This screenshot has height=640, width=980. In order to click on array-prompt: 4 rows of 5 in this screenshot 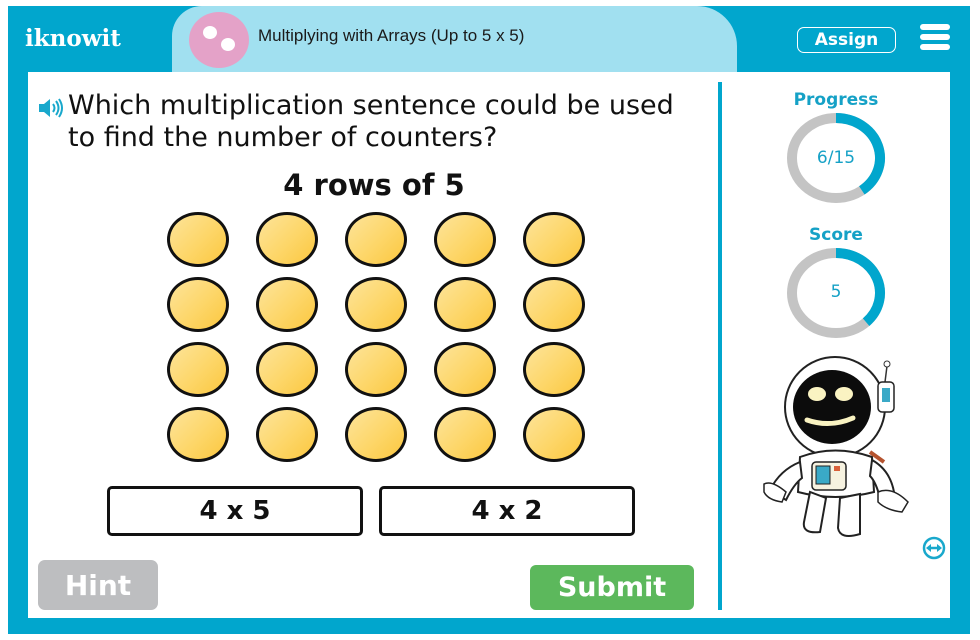, I will do `click(374, 185)`.